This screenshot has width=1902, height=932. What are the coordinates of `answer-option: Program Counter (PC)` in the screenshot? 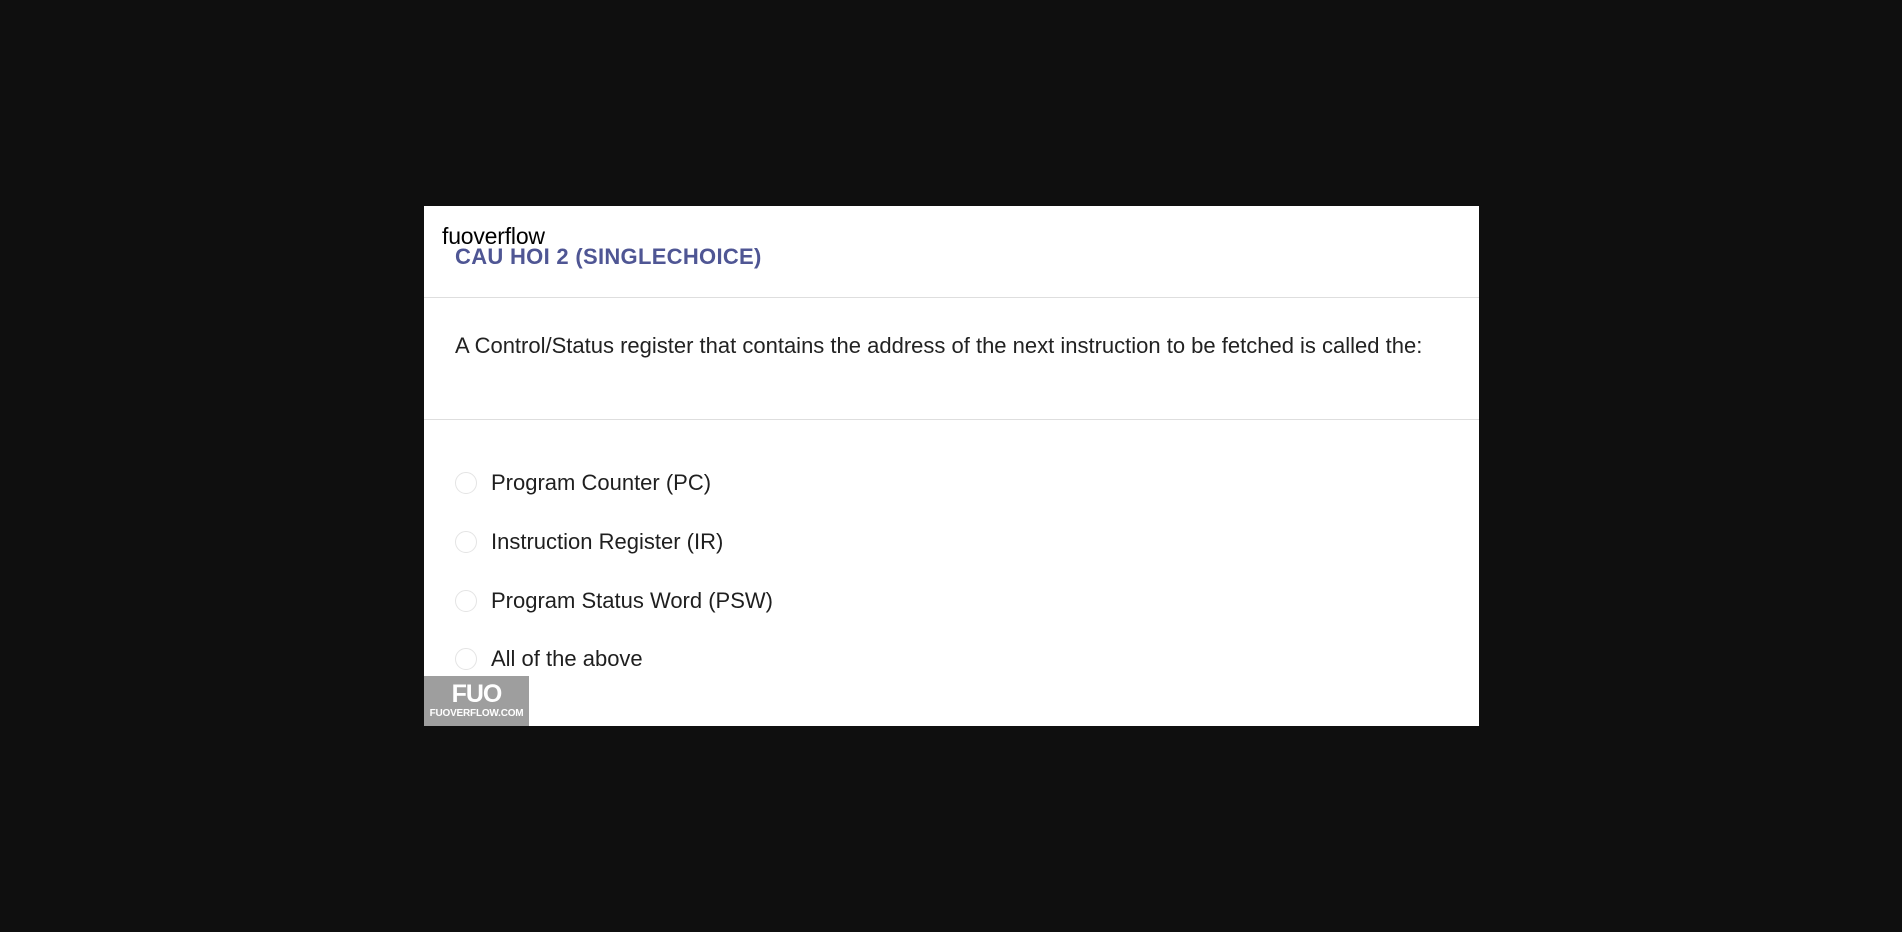 It's located at (614, 483).